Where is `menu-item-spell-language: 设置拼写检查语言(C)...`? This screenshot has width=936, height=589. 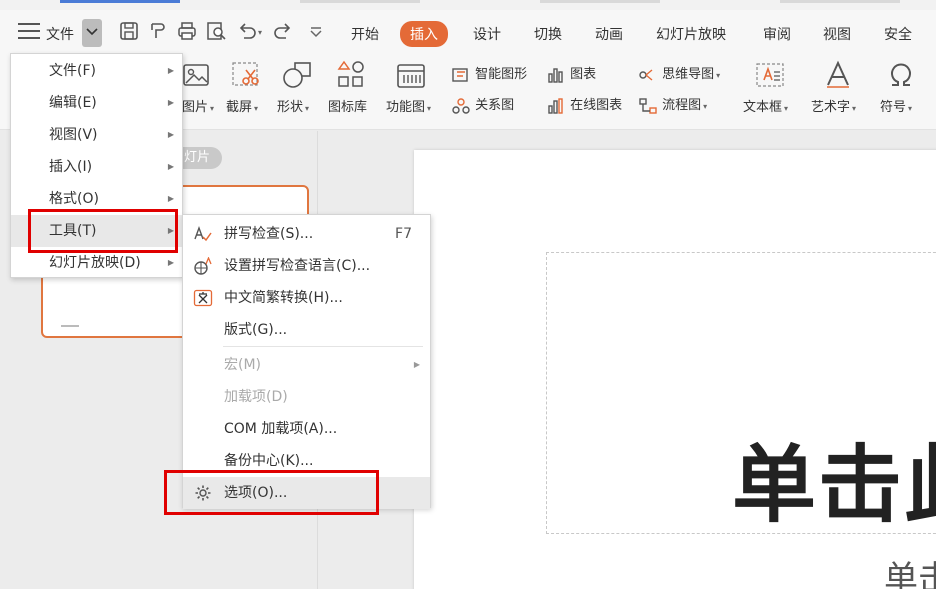
menu-item-spell-language: 设置拼写检查语言(C)... is located at coordinates (306, 266).